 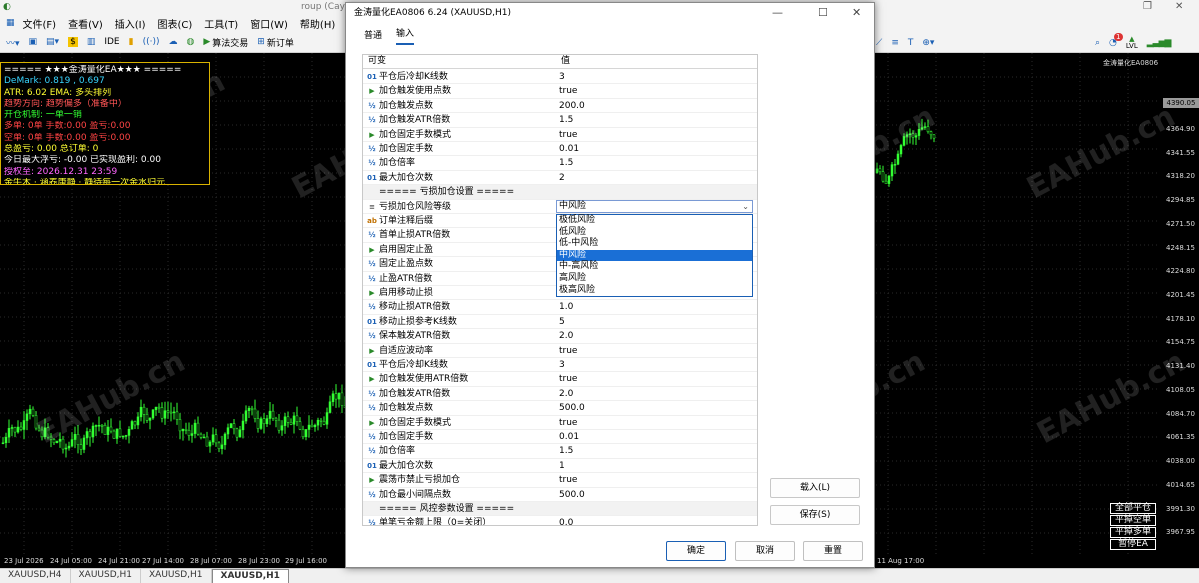 I want to click on input-row: 01 最大加仓次数 1, so click(x=560, y=466).